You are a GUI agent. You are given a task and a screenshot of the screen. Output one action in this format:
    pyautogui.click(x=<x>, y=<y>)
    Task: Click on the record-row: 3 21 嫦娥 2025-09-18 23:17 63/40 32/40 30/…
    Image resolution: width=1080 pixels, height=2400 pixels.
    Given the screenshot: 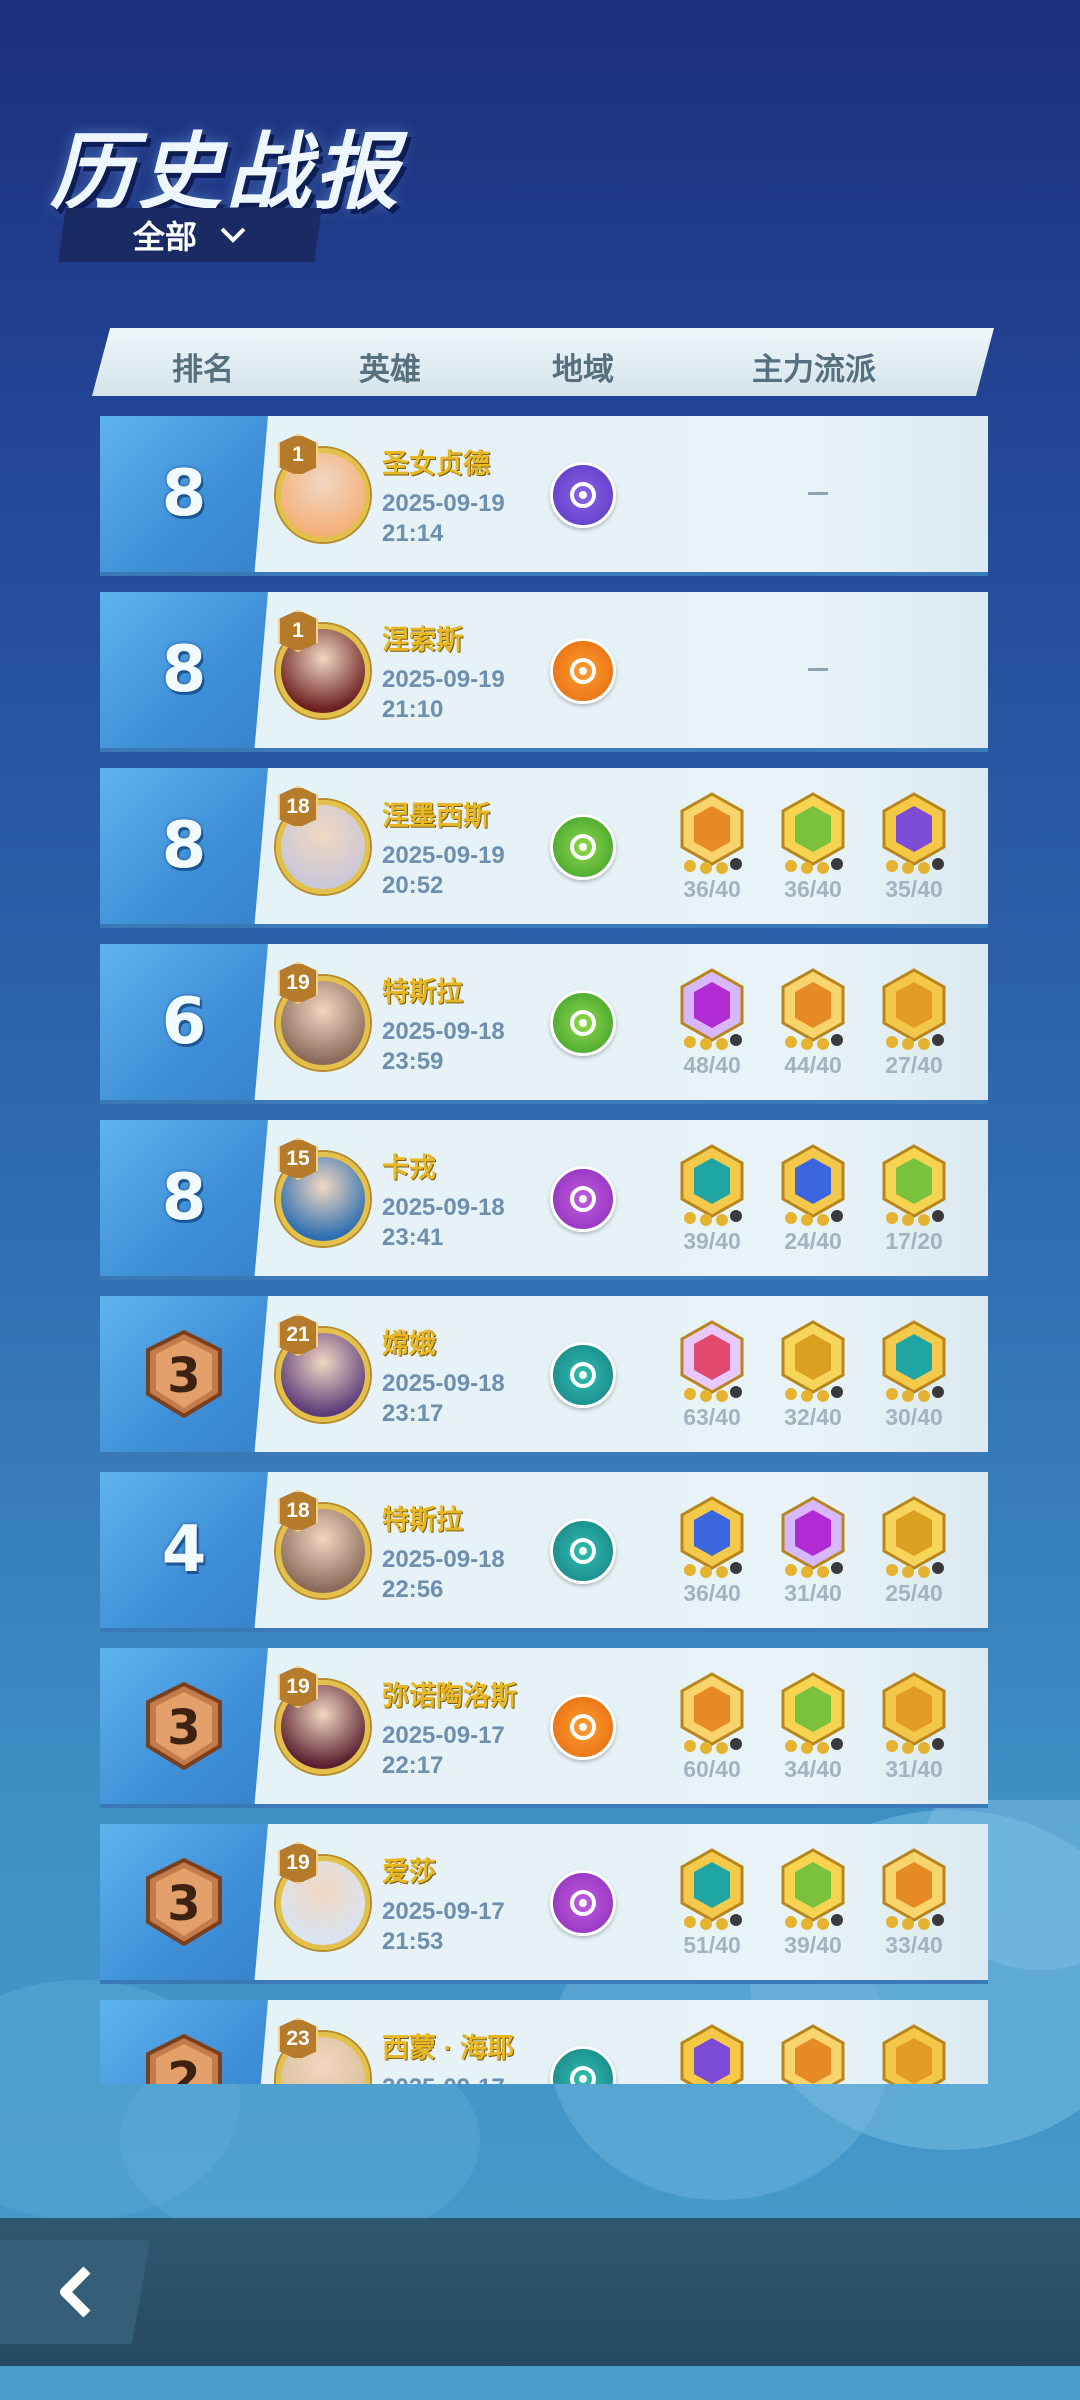 What is the action you would take?
    pyautogui.click(x=544, y=1376)
    